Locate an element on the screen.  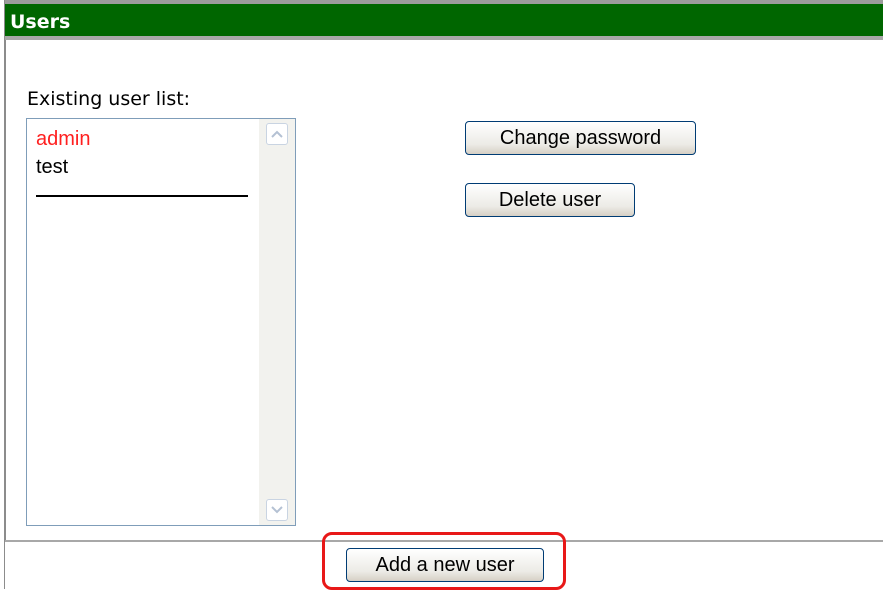
title-bar: Users is located at coordinates (444, 20).